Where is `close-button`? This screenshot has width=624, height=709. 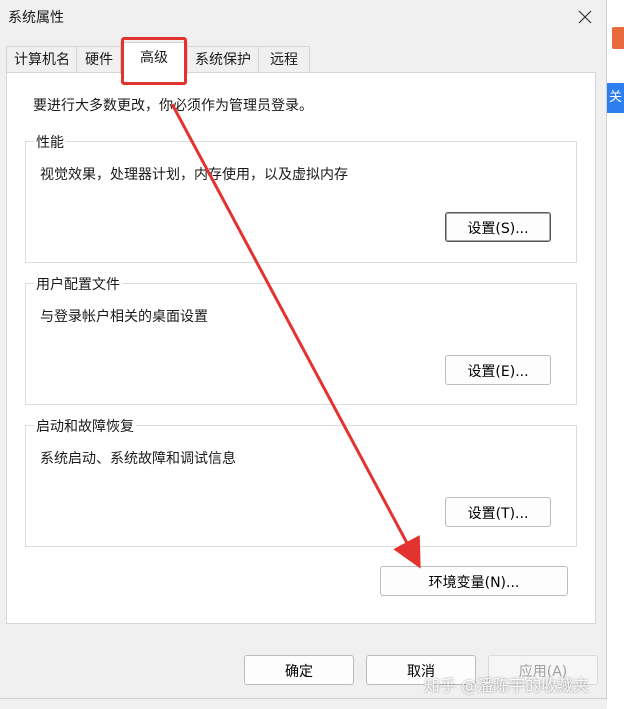 close-button is located at coordinates (585, 17).